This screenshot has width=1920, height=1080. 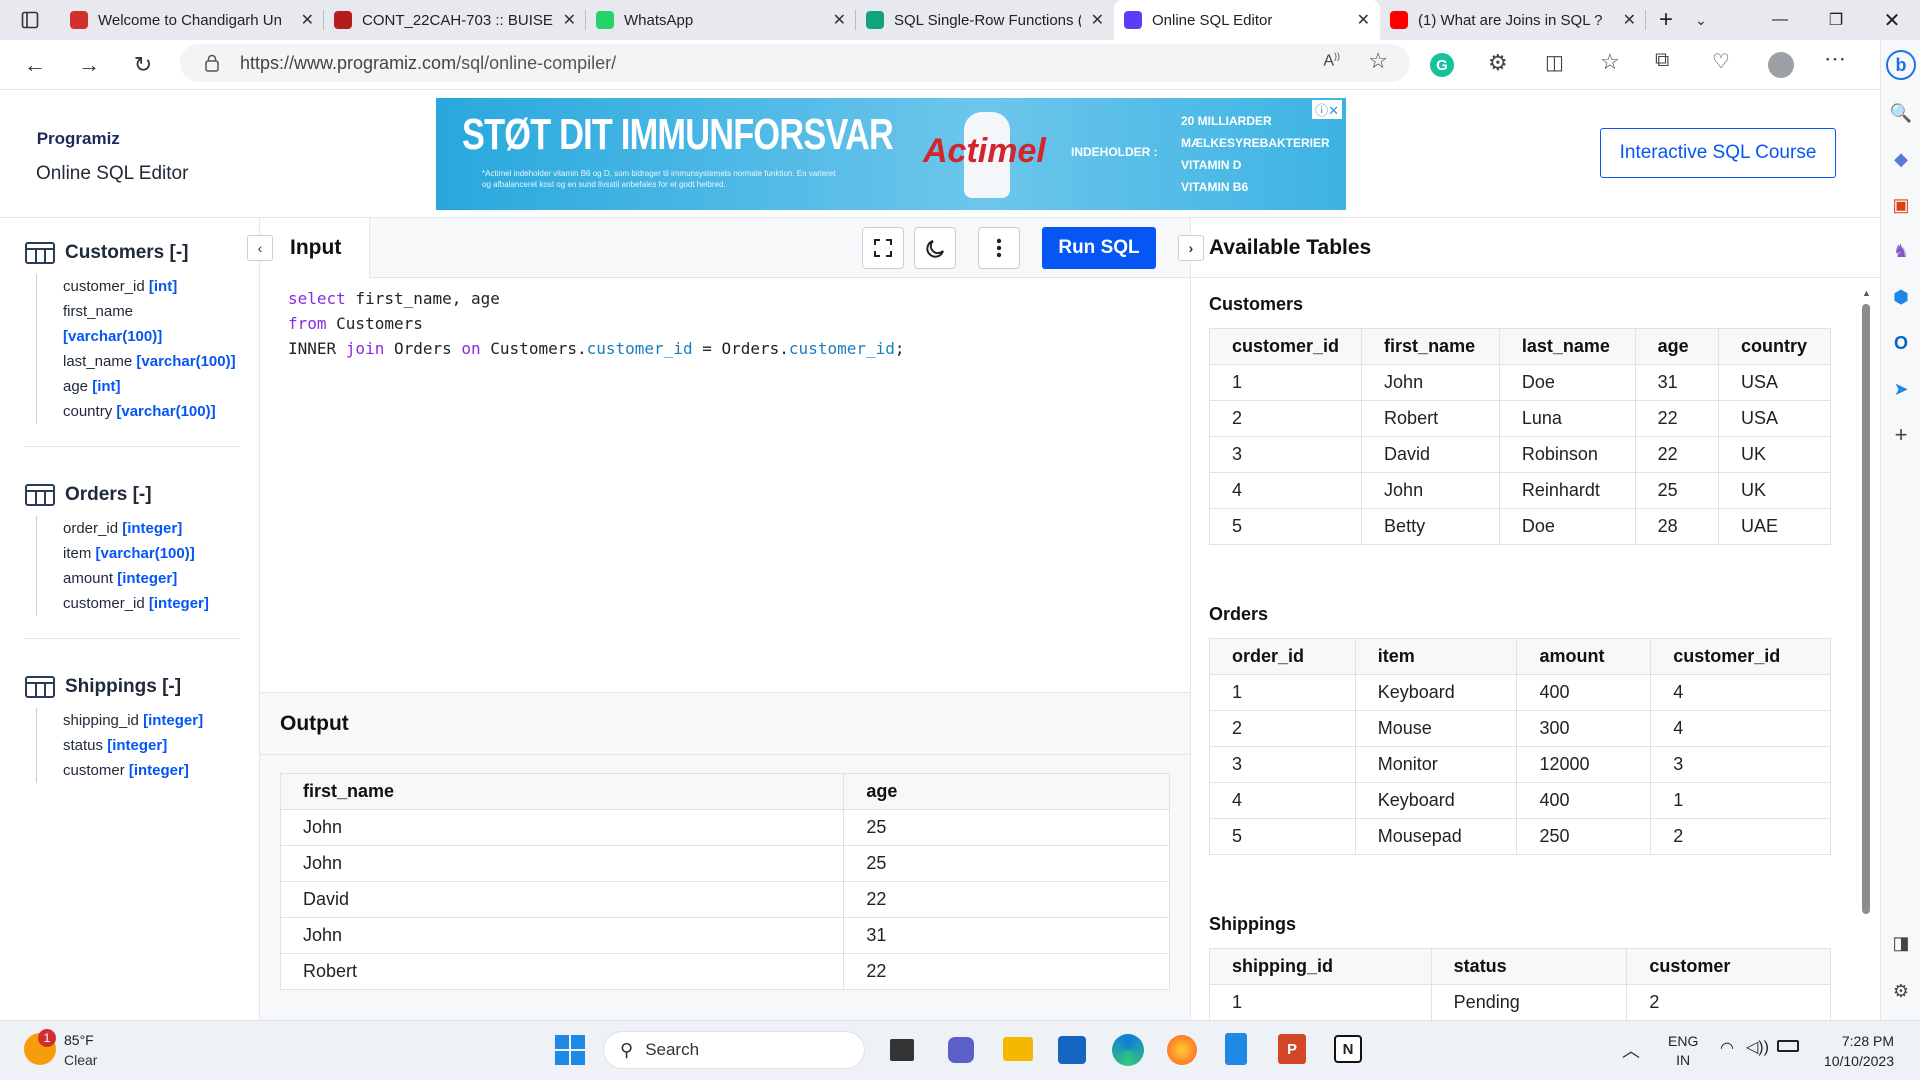 What do you see at coordinates (1378, 61) in the screenshot?
I see `favorite-star-icon: ☆` at bounding box center [1378, 61].